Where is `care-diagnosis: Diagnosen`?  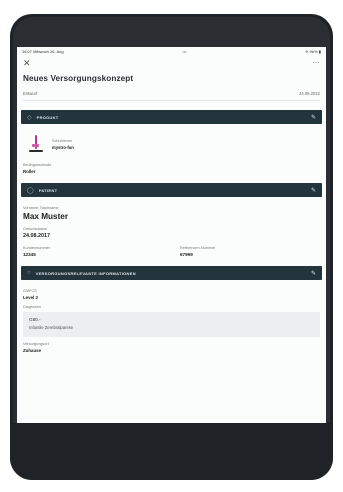 care-diagnosis: Diagnosen is located at coordinates (171, 304).